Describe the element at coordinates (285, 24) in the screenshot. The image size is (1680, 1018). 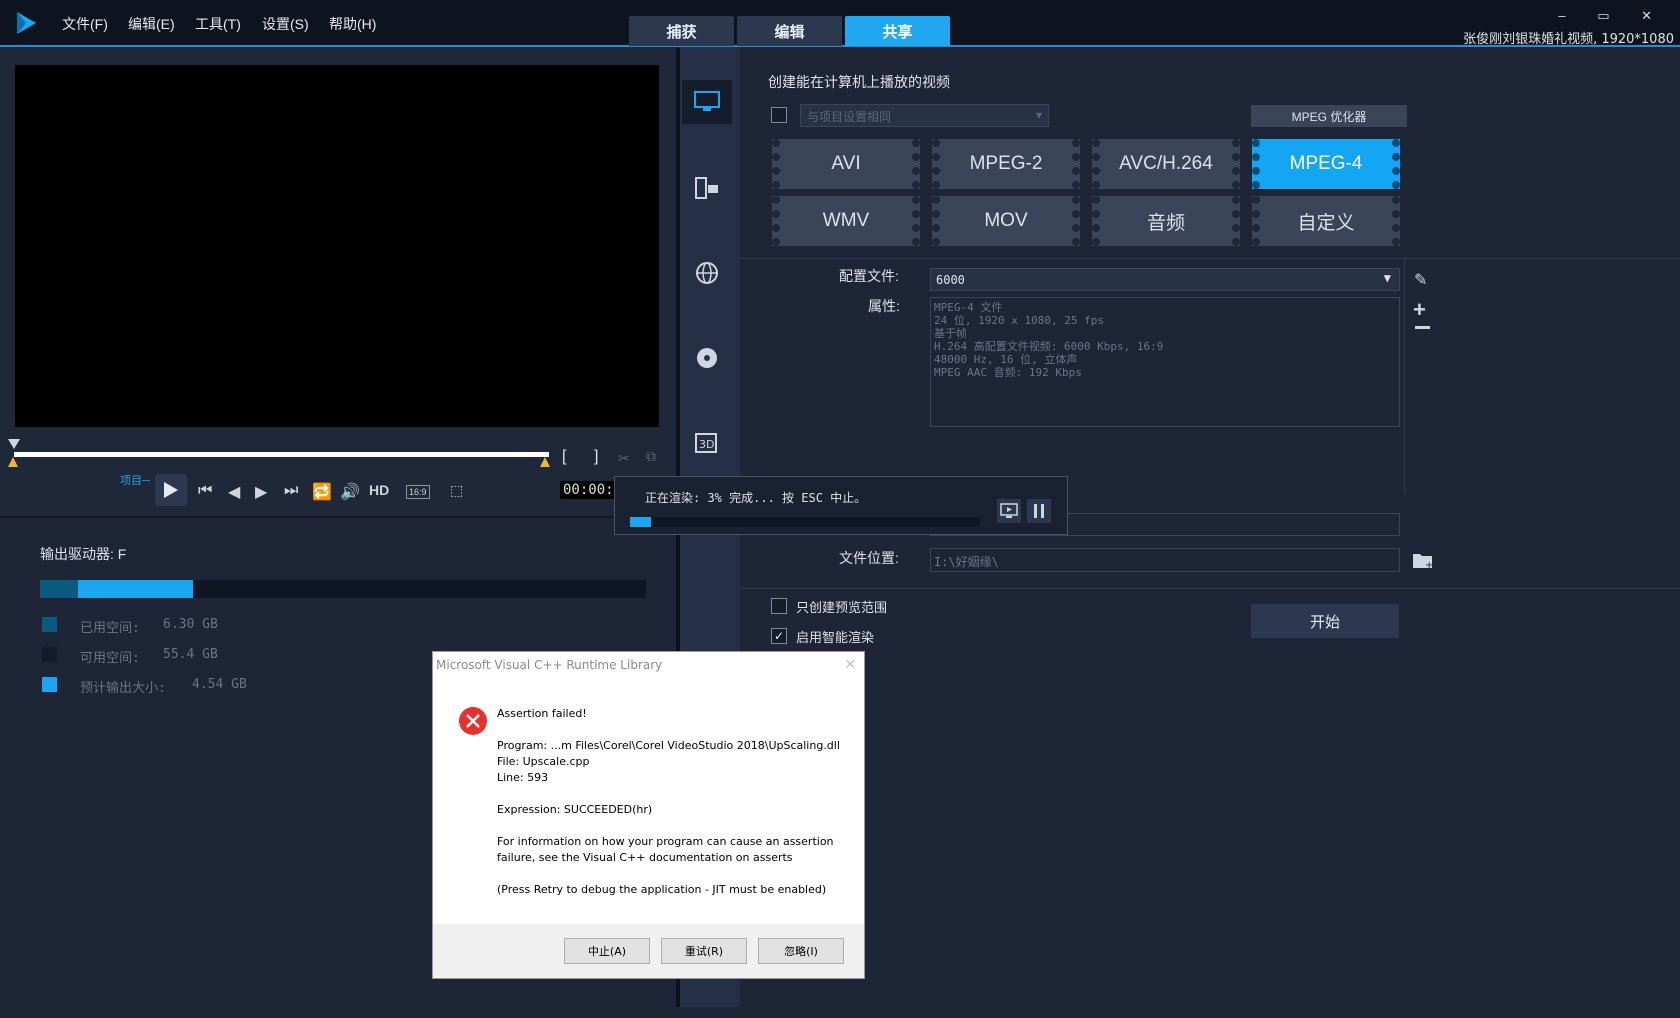
I see `menu-settings: 设置(S)` at that location.